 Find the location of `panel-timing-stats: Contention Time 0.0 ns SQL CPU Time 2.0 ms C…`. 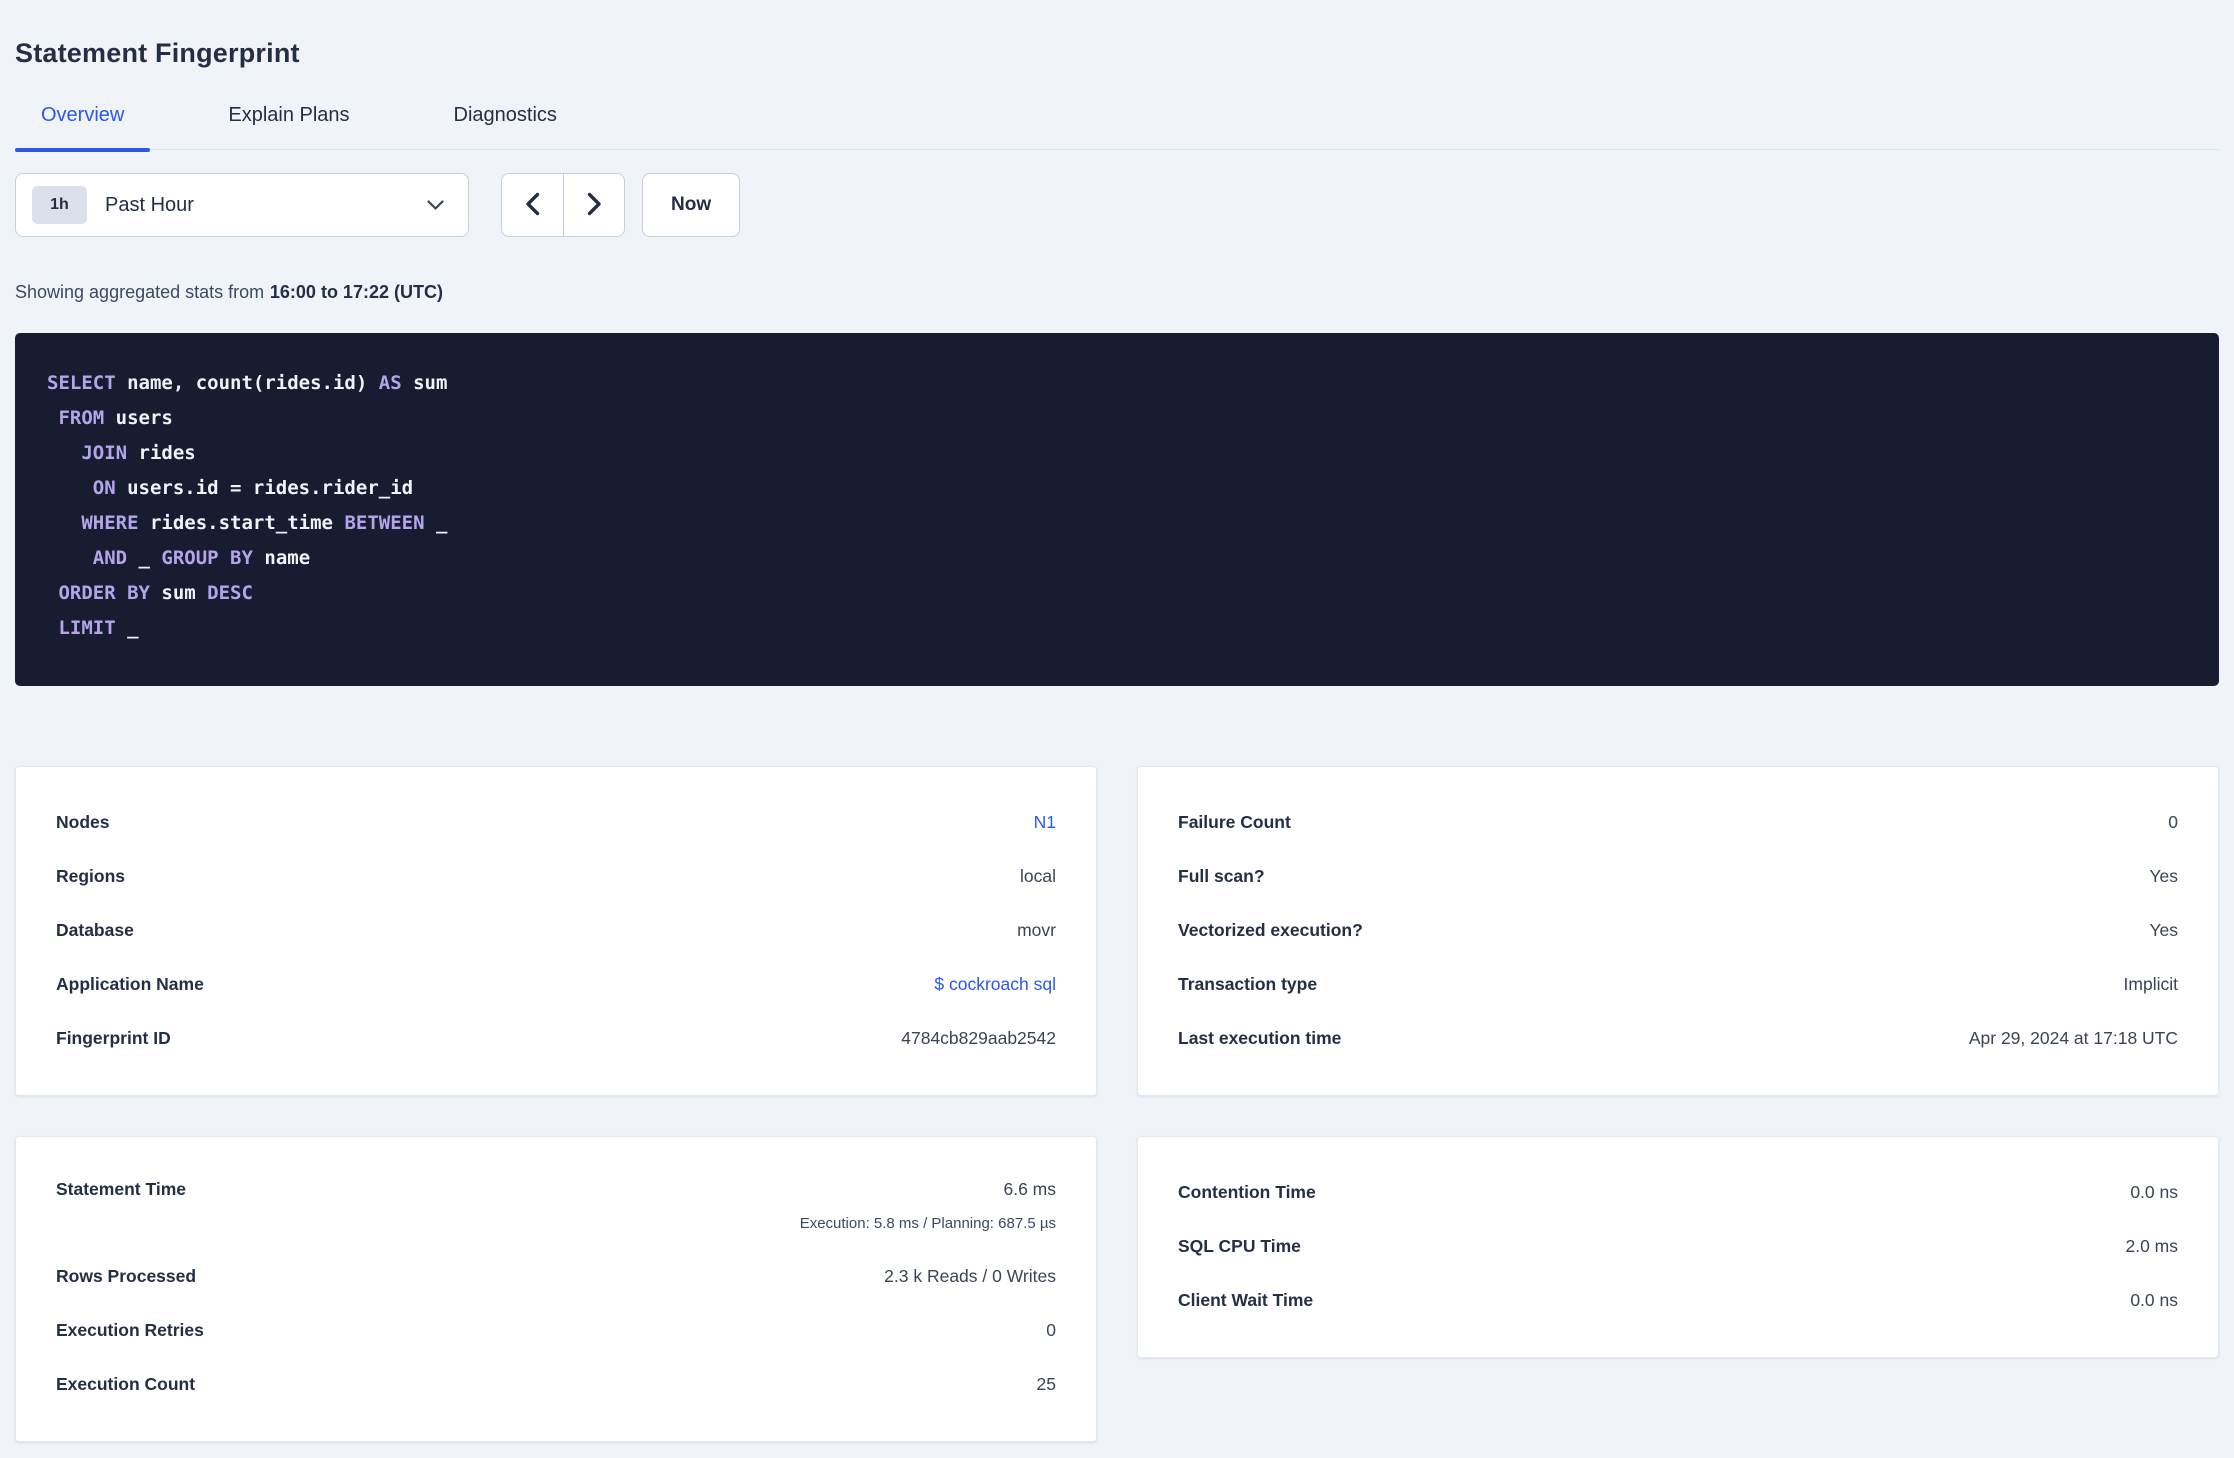

panel-timing-stats: Contention Time 0.0 ns SQL CPU Time 2.0 ms C… is located at coordinates (1678, 1247).